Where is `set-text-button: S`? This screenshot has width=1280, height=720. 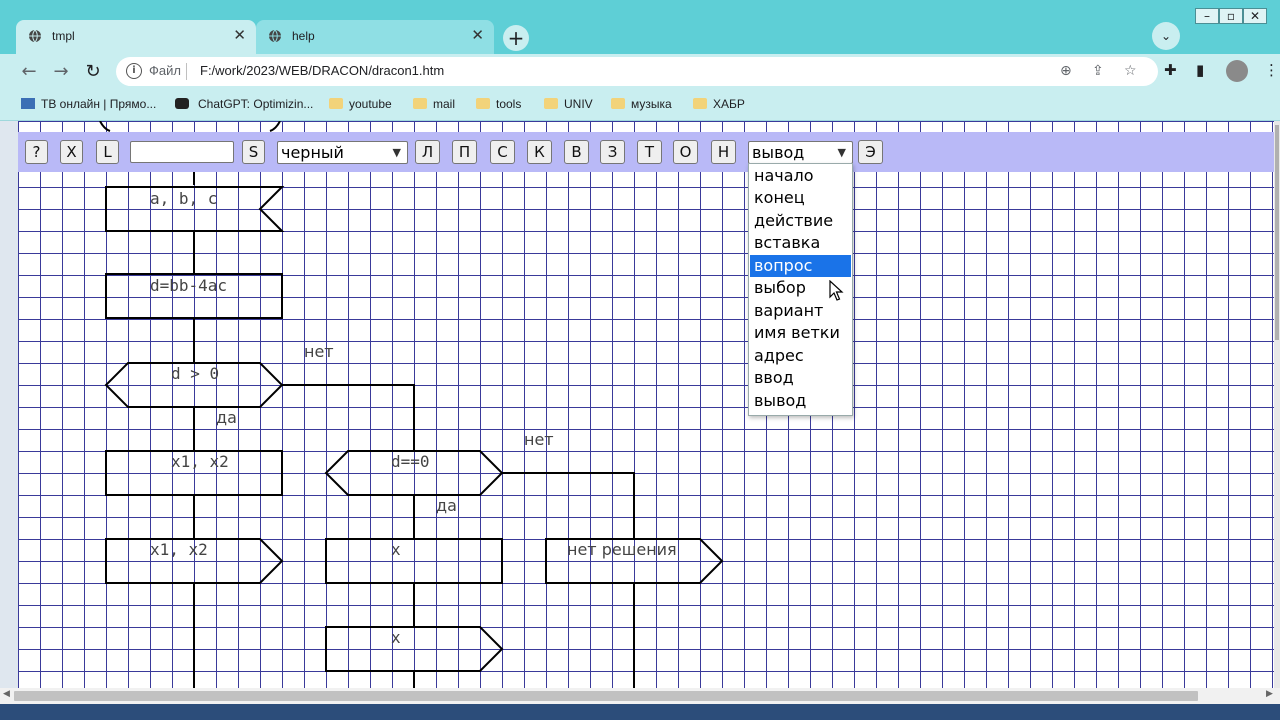 set-text-button: S is located at coordinates (253, 152).